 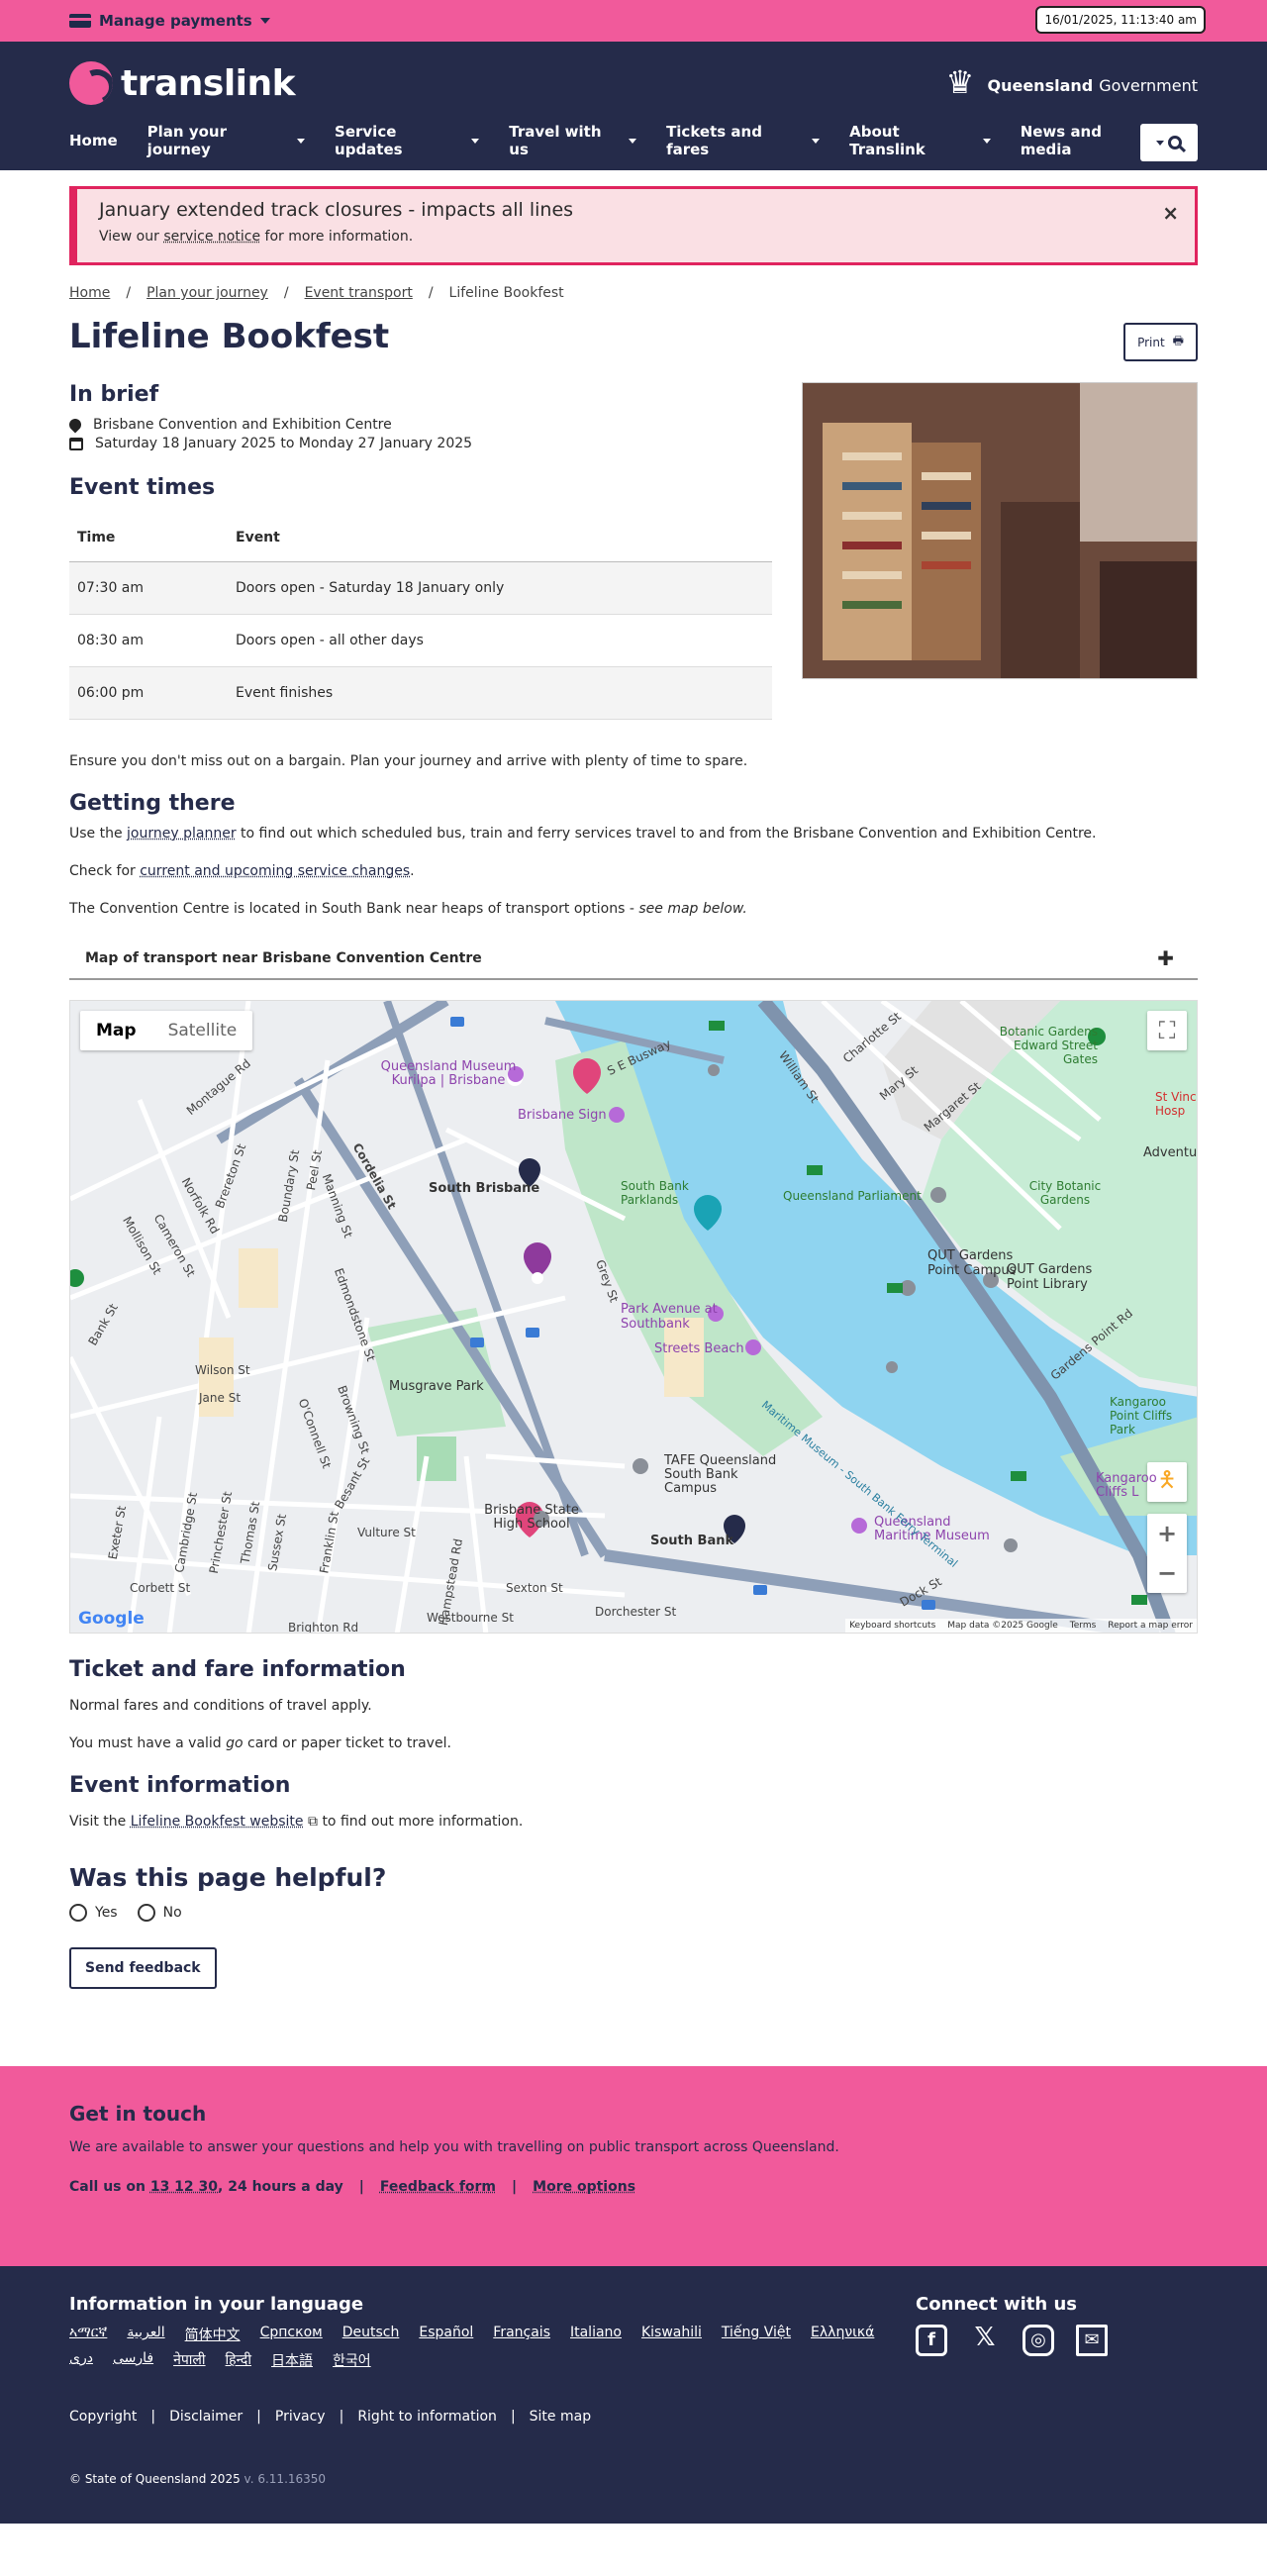 I want to click on language-link: Español, so click(x=446, y=2334).